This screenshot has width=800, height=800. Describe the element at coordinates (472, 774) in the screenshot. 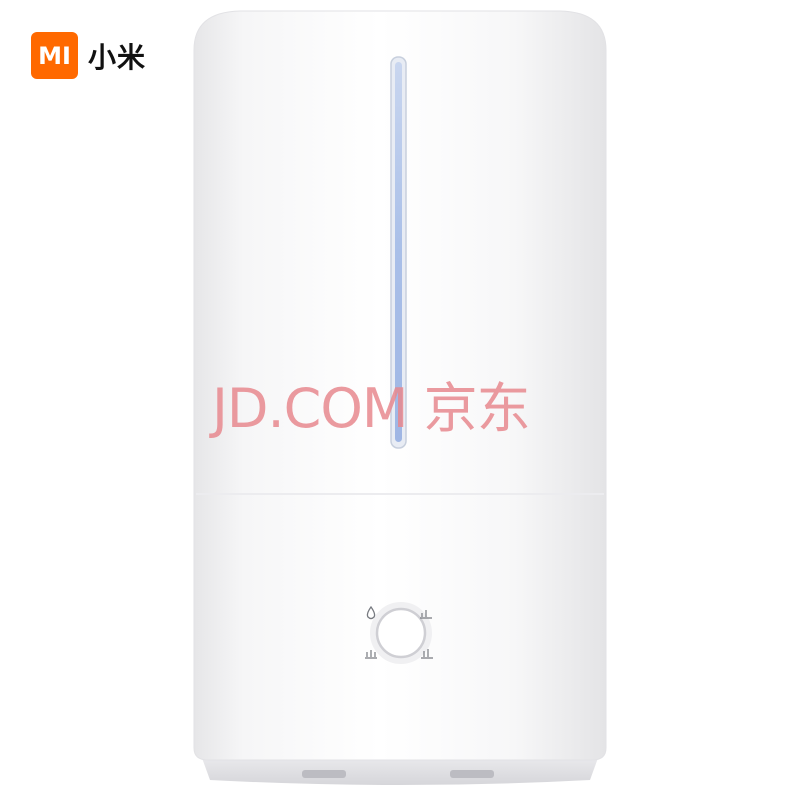

I see `base-slot-right` at that location.